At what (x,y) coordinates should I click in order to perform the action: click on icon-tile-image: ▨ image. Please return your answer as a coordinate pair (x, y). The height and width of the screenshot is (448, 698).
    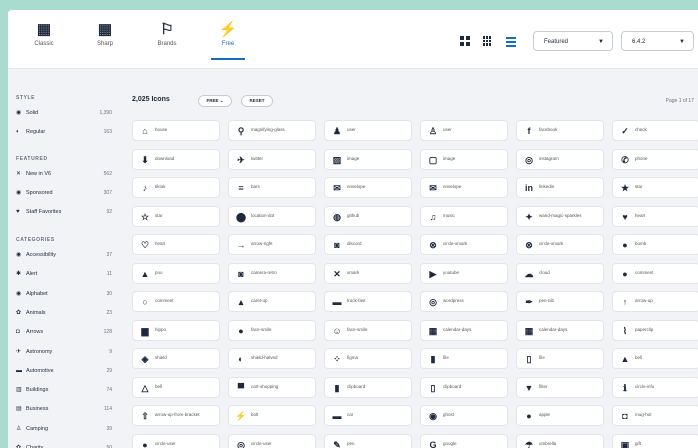
    Looking at the image, I should click on (368, 159).